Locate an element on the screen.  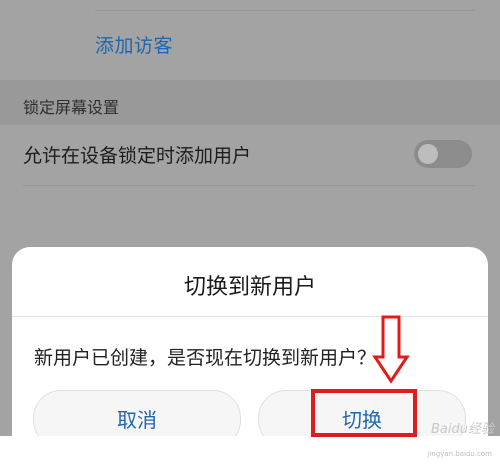
switch-button-highlight is located at coordinates (364, 413).